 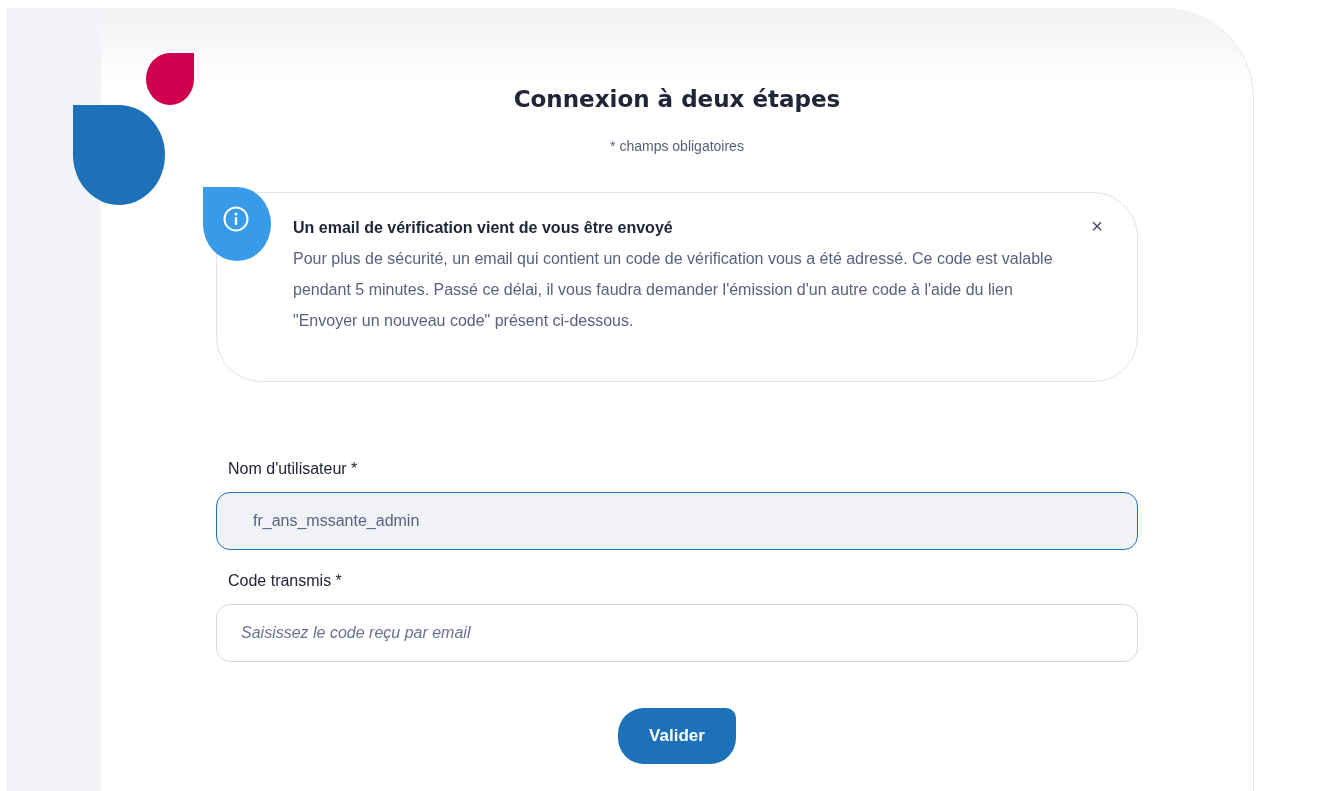 I want to click on info-icon, so click(x=236, y=219).